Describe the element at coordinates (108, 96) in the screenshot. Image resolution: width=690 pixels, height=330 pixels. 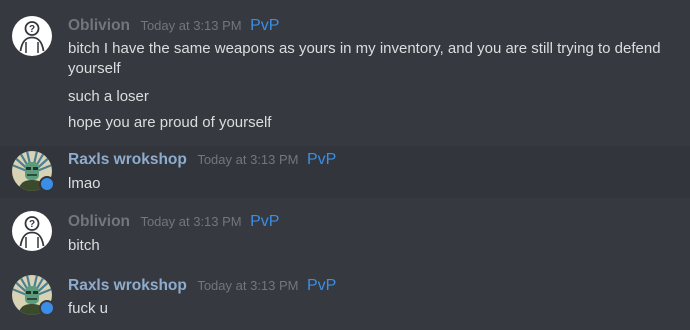
I see `message-text: such a loser` at that location.